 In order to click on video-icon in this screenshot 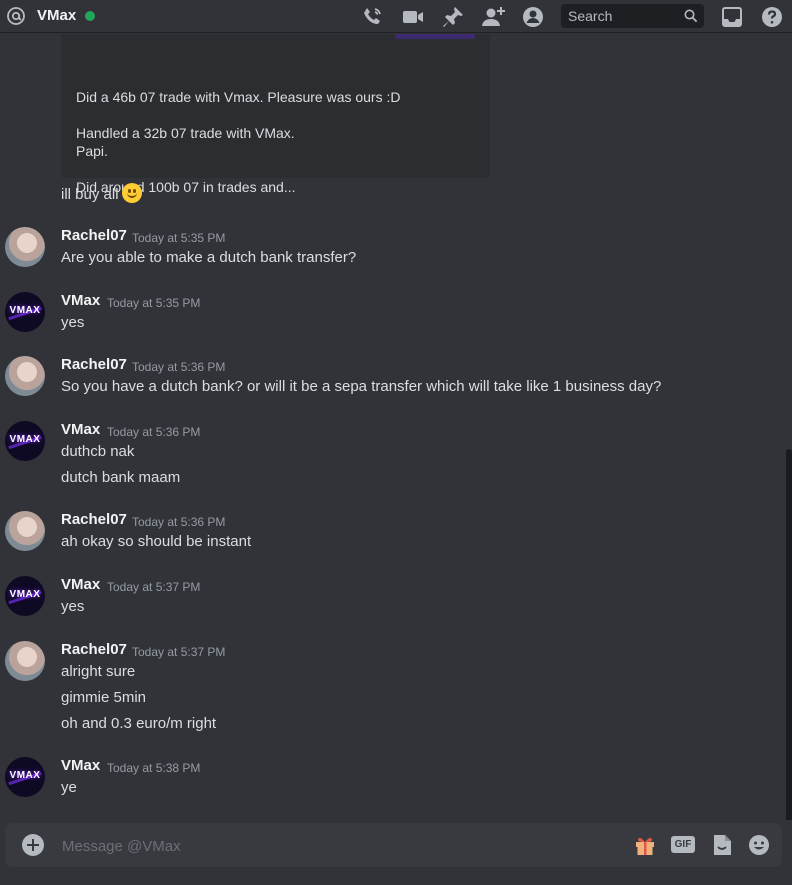, I will do `click(413, 17)`.